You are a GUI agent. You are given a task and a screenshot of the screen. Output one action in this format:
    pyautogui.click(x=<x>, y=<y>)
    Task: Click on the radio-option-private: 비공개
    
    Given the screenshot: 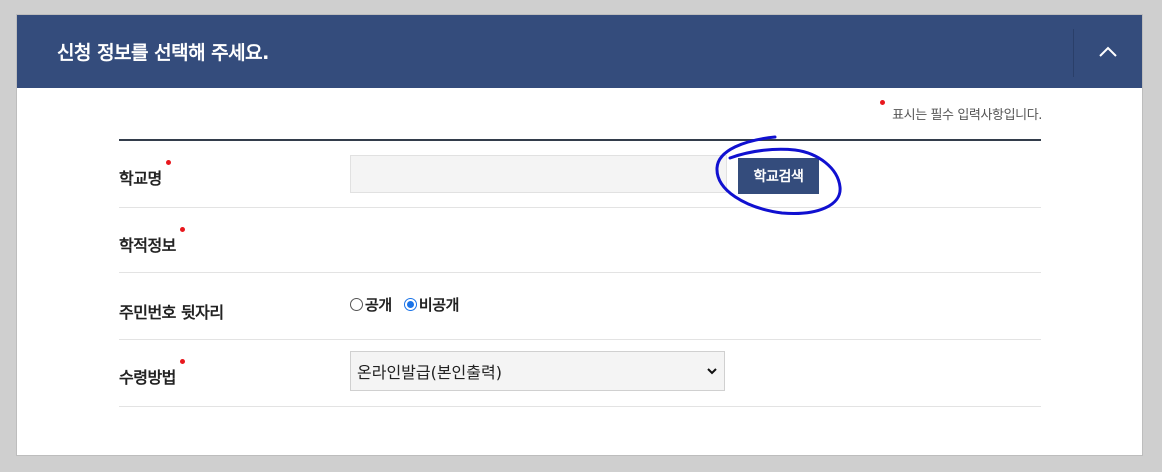 What is the action you would take?
    pyautogui.click(x=431, y=304)
    